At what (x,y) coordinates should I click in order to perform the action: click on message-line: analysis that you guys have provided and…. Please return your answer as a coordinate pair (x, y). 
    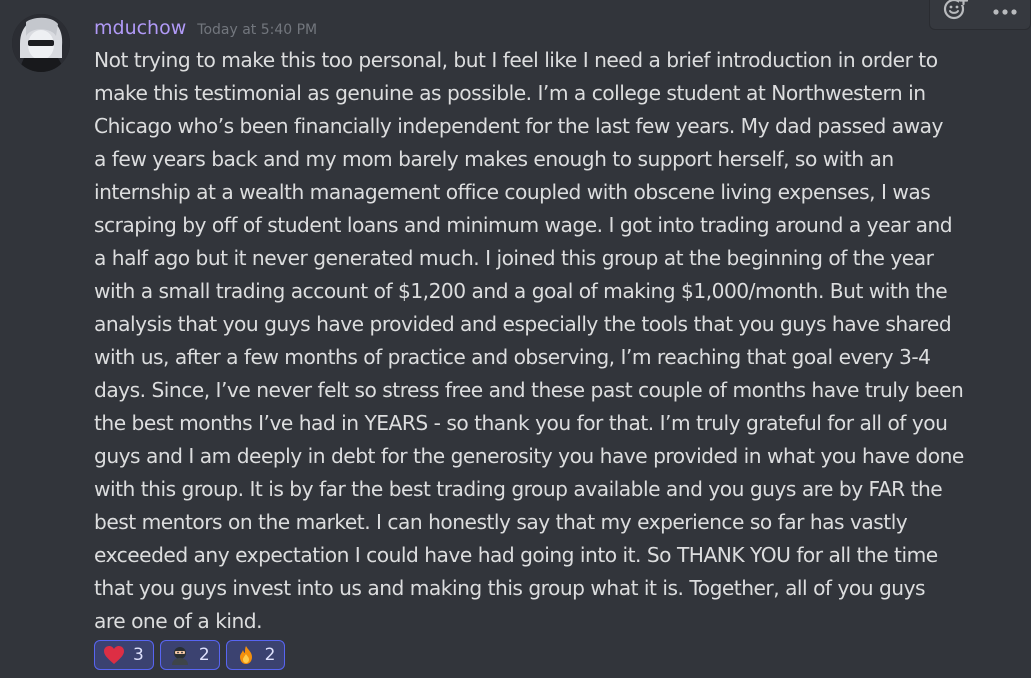
    Looking at the image, I should click on (523, 324).